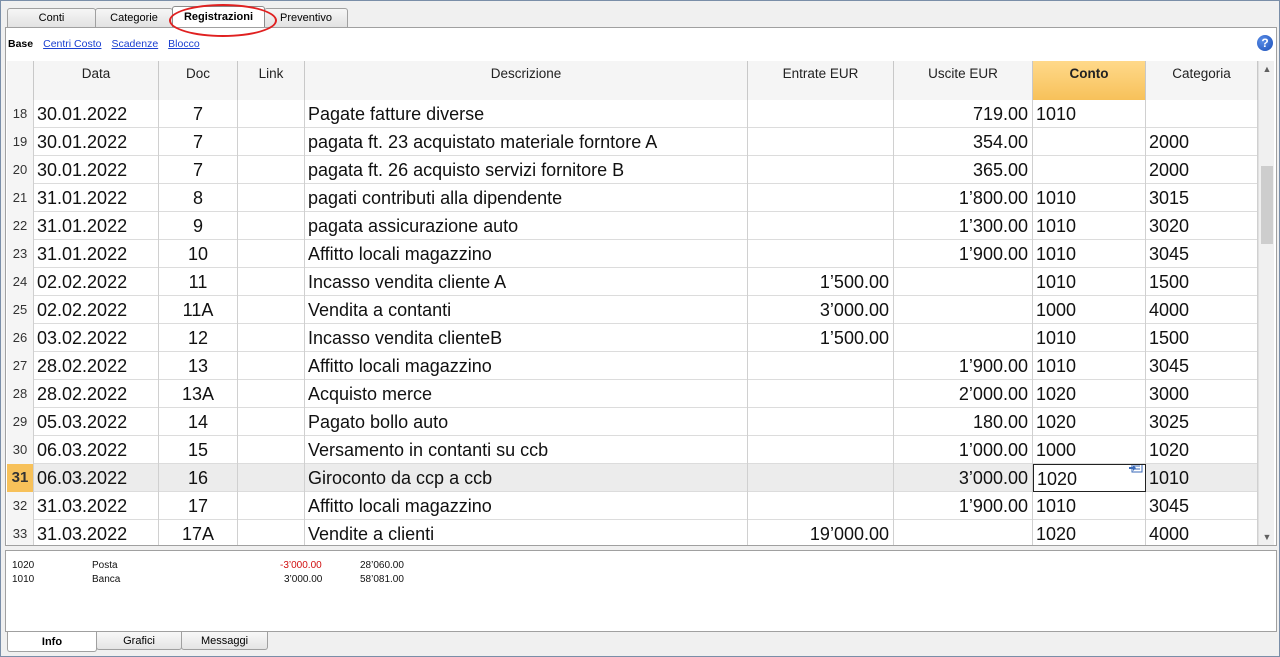  I want to click on cell-doc: 16, so click(198, 478).